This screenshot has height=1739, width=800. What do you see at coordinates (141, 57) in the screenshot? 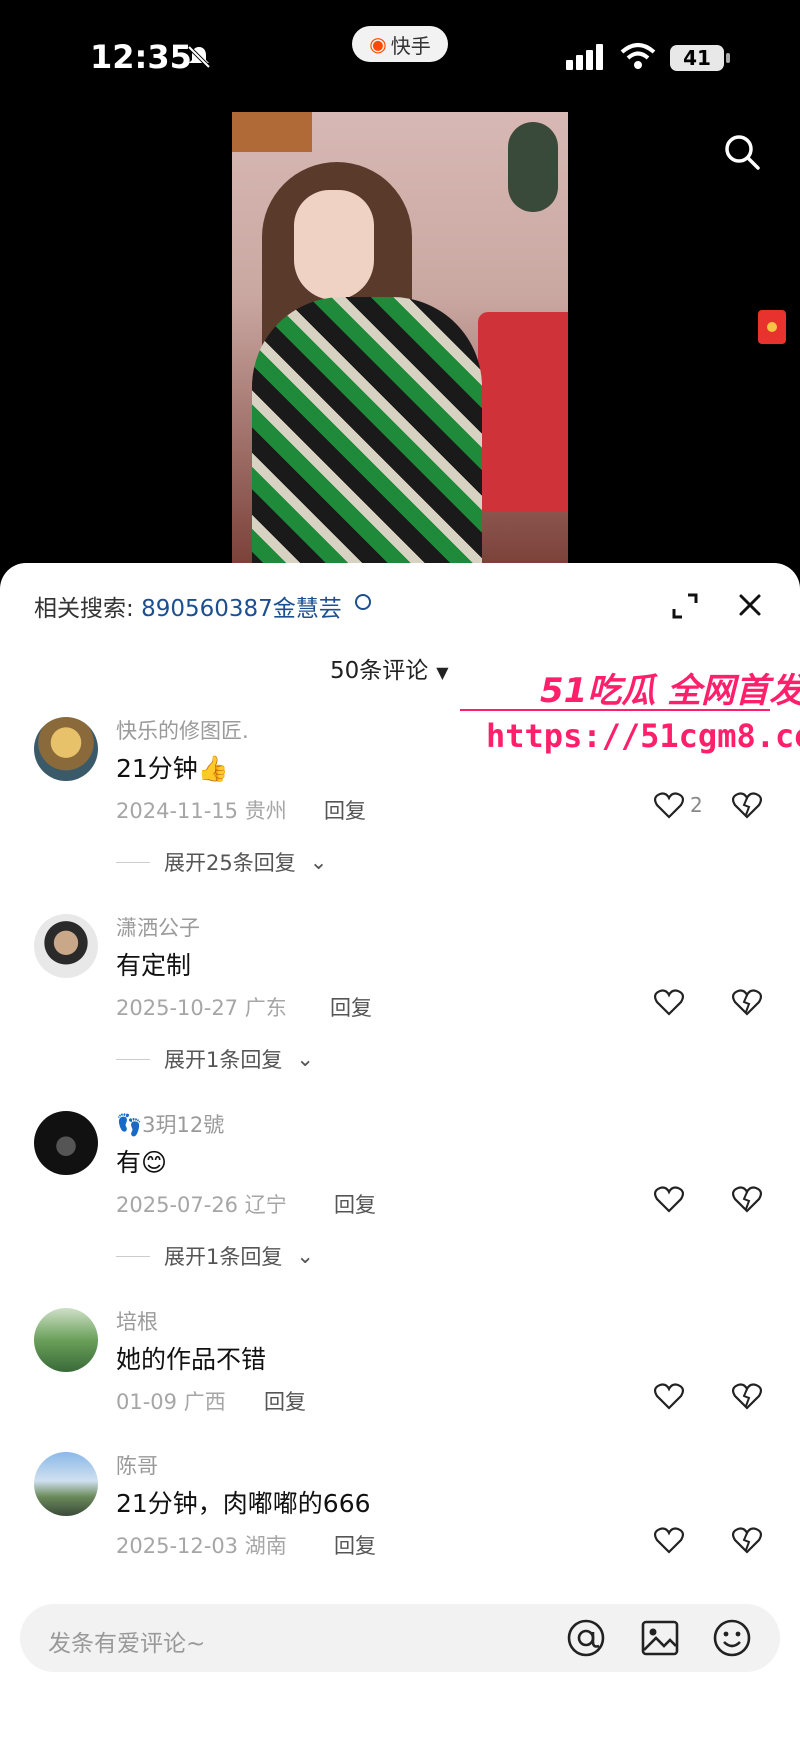
I see `status-time: 12:35` at bounding box center [141, 57].